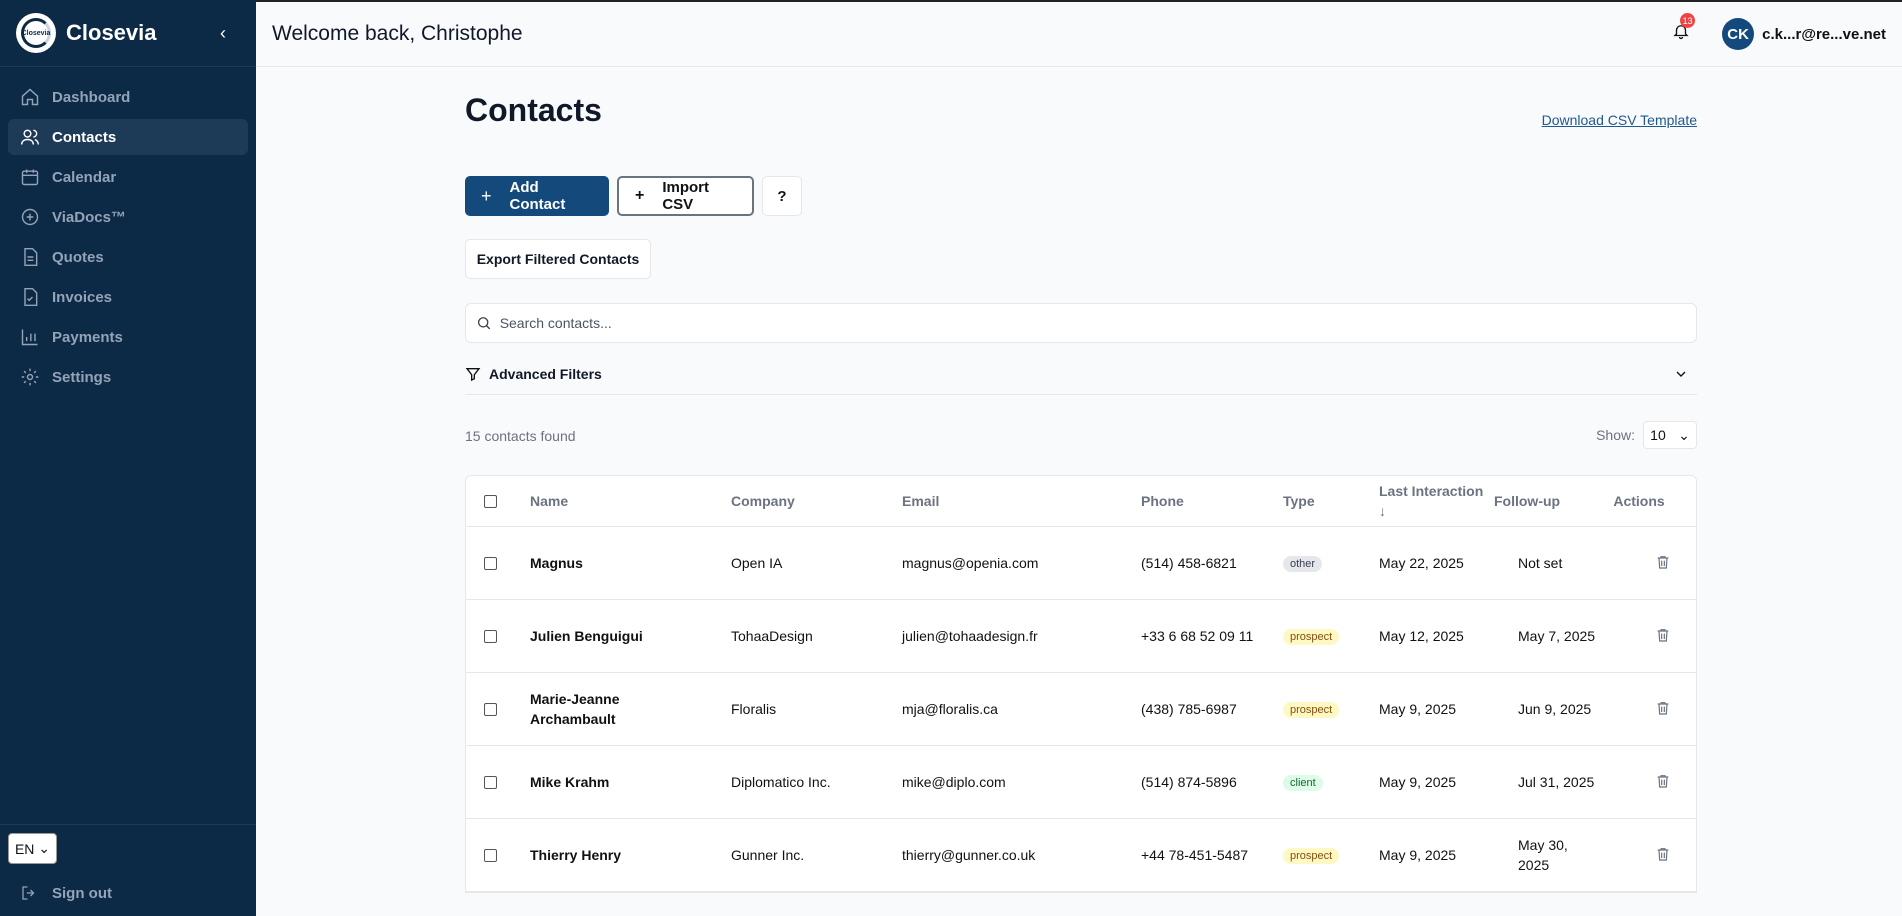 This screenshot has height=916, width=1902. What do you see at coordinates (1543, 855) in the screenshot?
I see `follow-up: May 30, 2025` at bounding box center [1543, 855].